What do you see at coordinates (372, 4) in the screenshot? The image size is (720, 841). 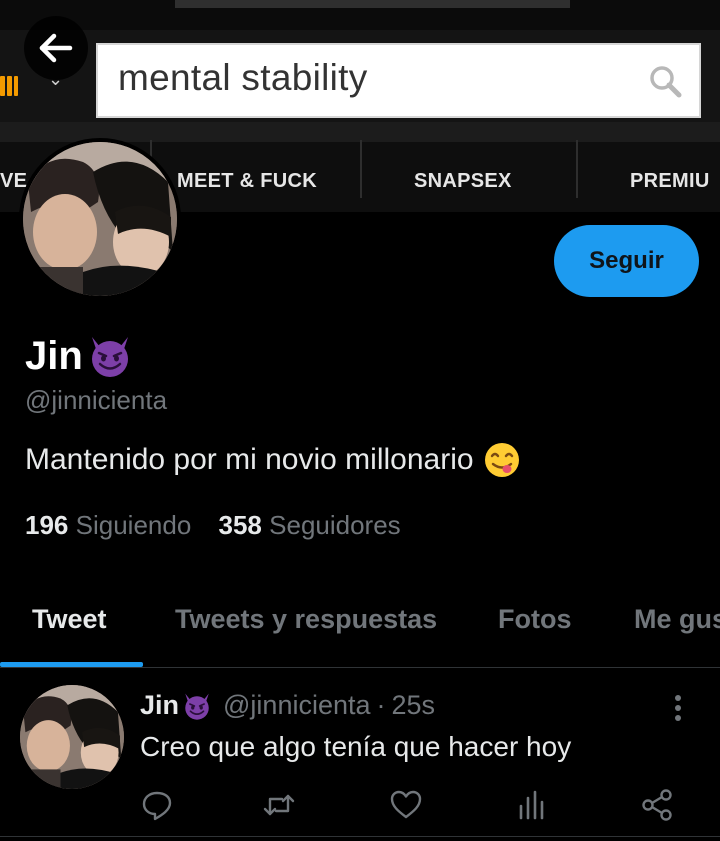 I see `banner-top-bar` at bounding box center [372, 4].